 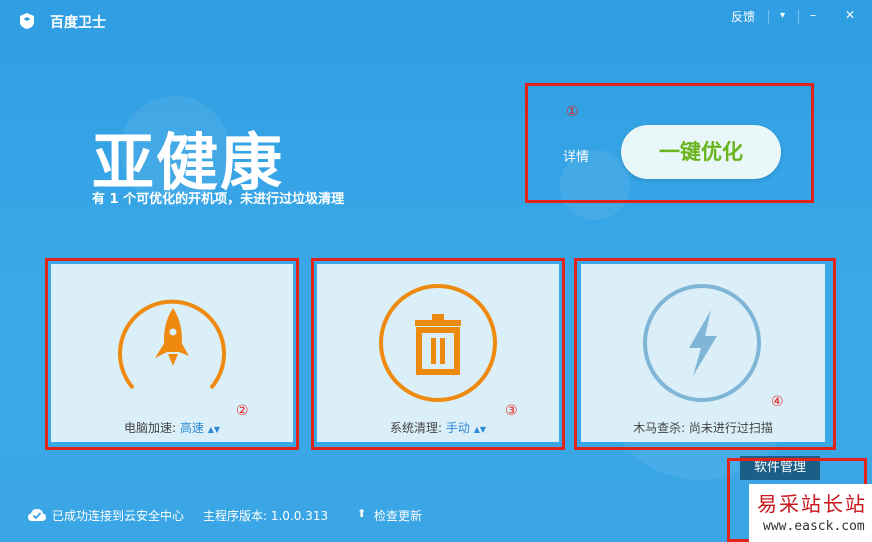 What do you see at coordinates (218, 199) in the screenshot?
I see `health-status-description: 有 1 个可优化的开机项，未进行过垃圾清理` at bounding box center [218, 199].